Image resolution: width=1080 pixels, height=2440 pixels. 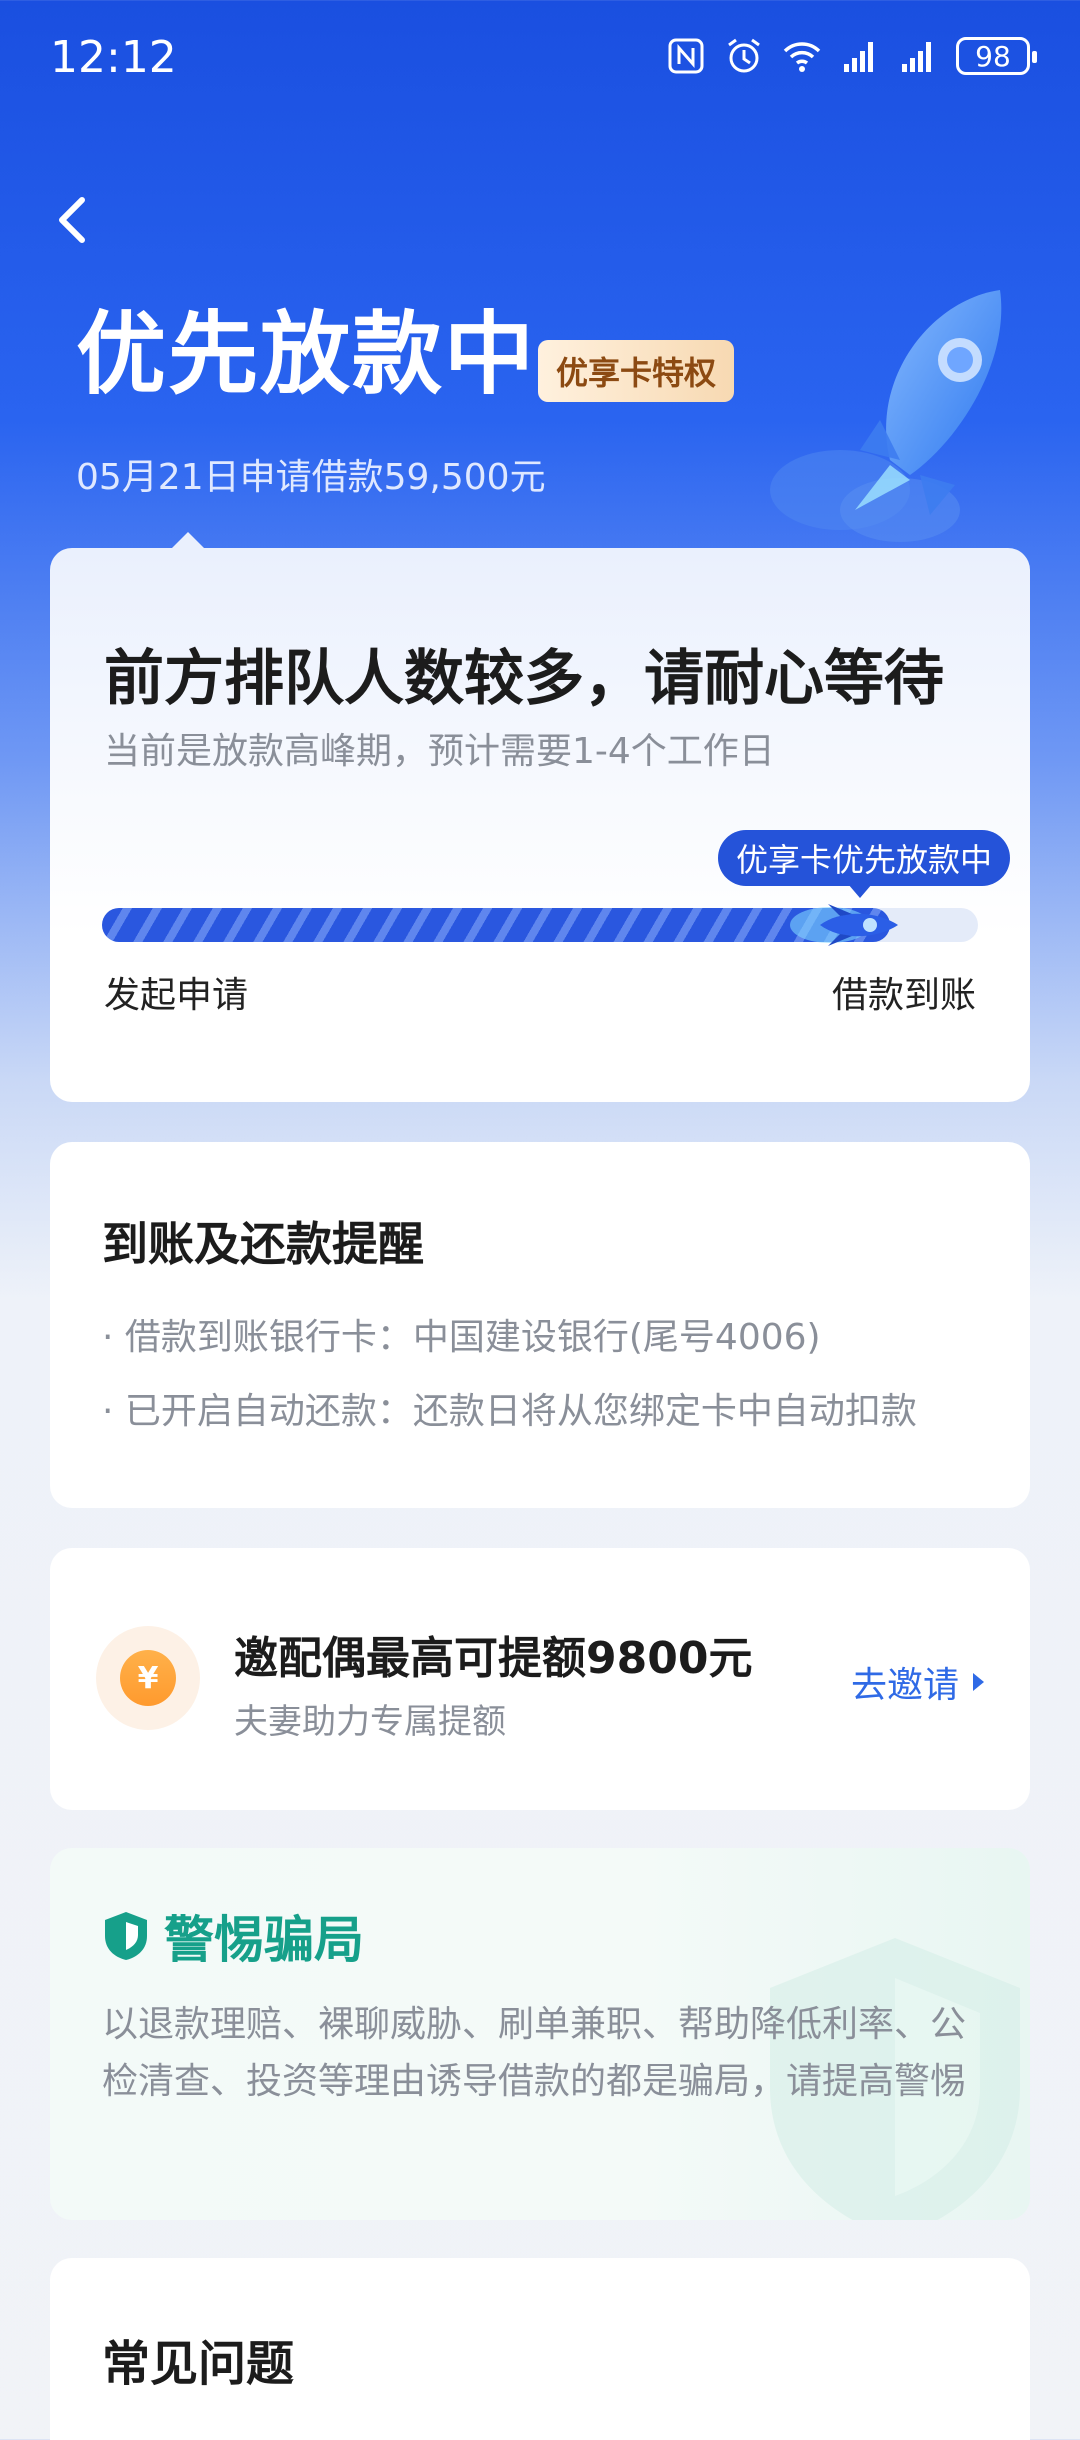 I want to click on status-icons: 98, so click(x=851, y=56).